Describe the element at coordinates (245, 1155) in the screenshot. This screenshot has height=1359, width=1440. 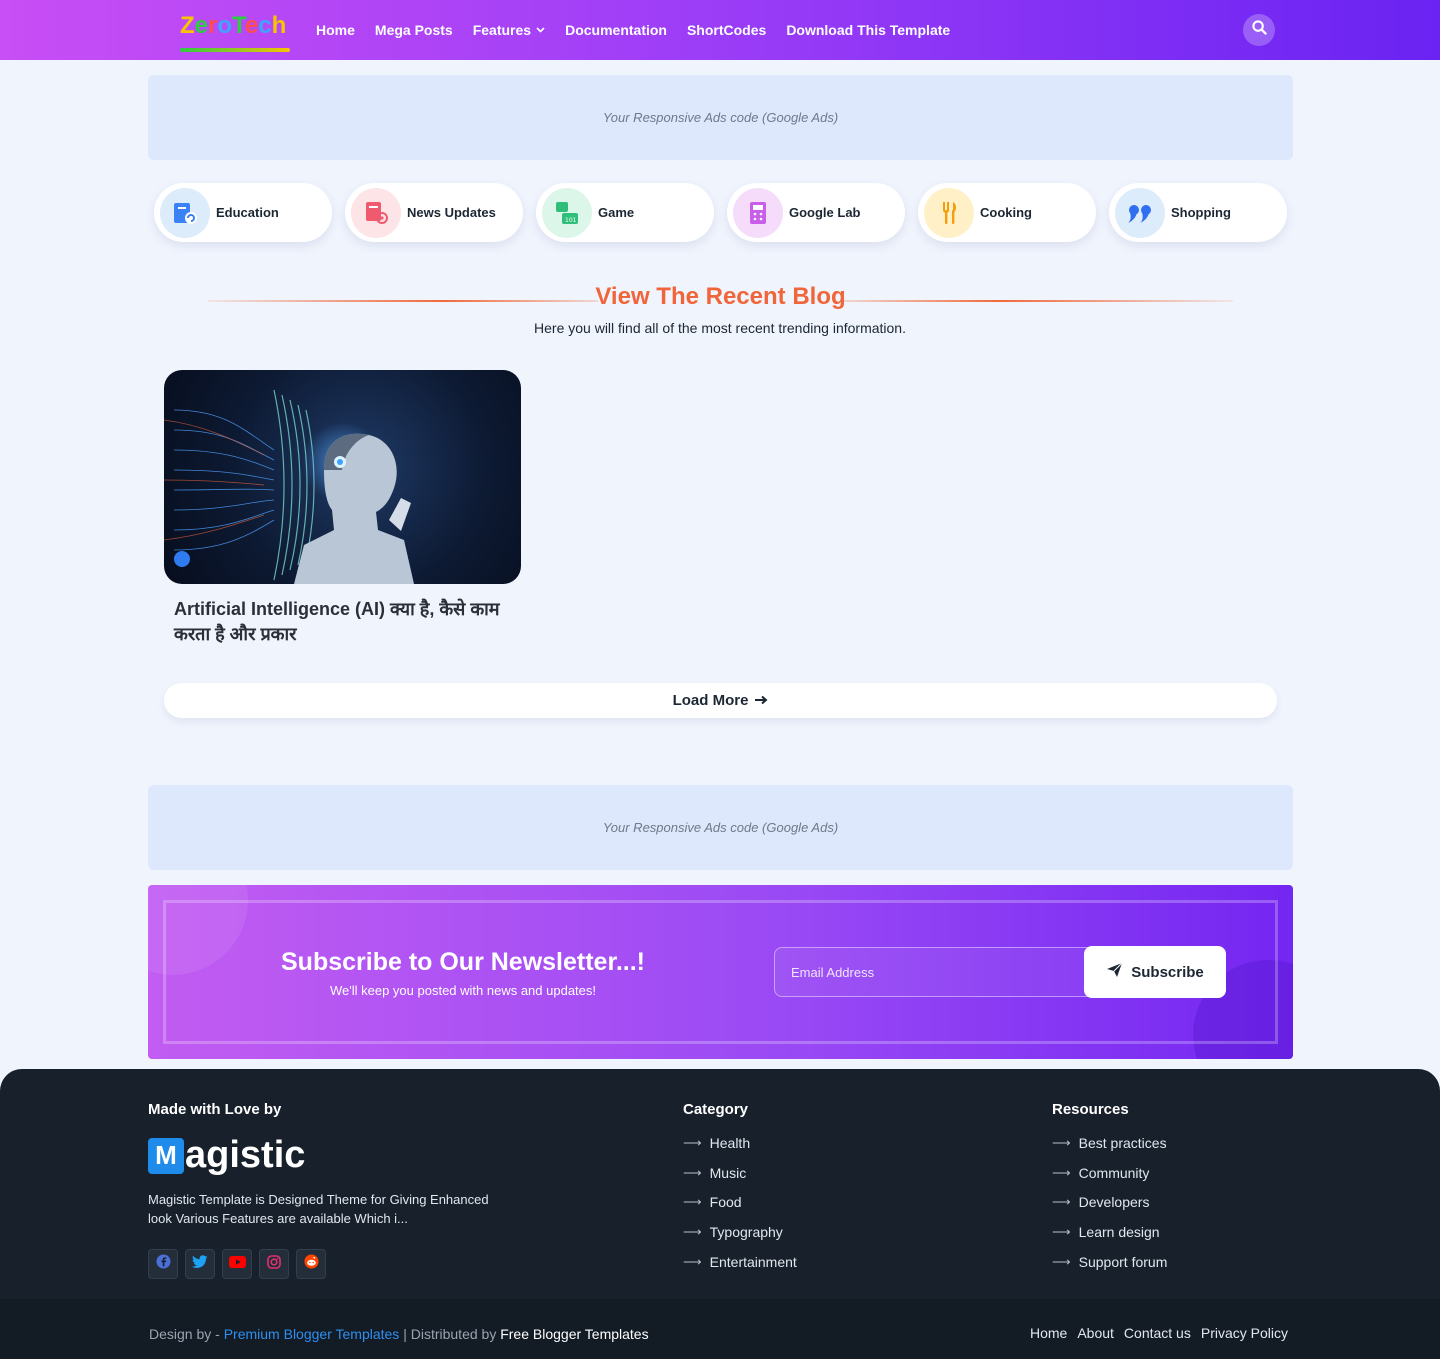
I see `brand-logo-text: agistic` at that location.